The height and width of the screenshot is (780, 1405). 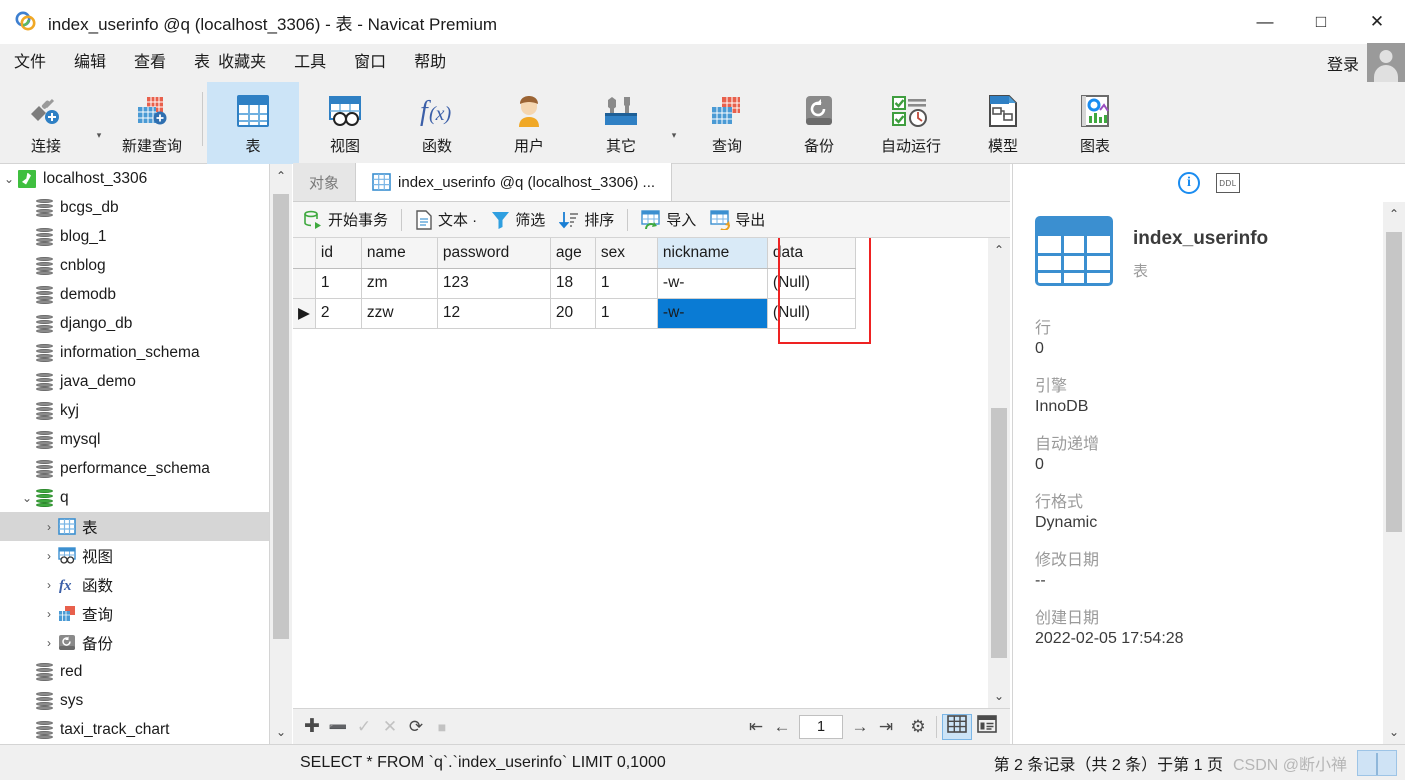 I want to click on tree-item-java_demo: java_demo, so click(x=134, y=381).